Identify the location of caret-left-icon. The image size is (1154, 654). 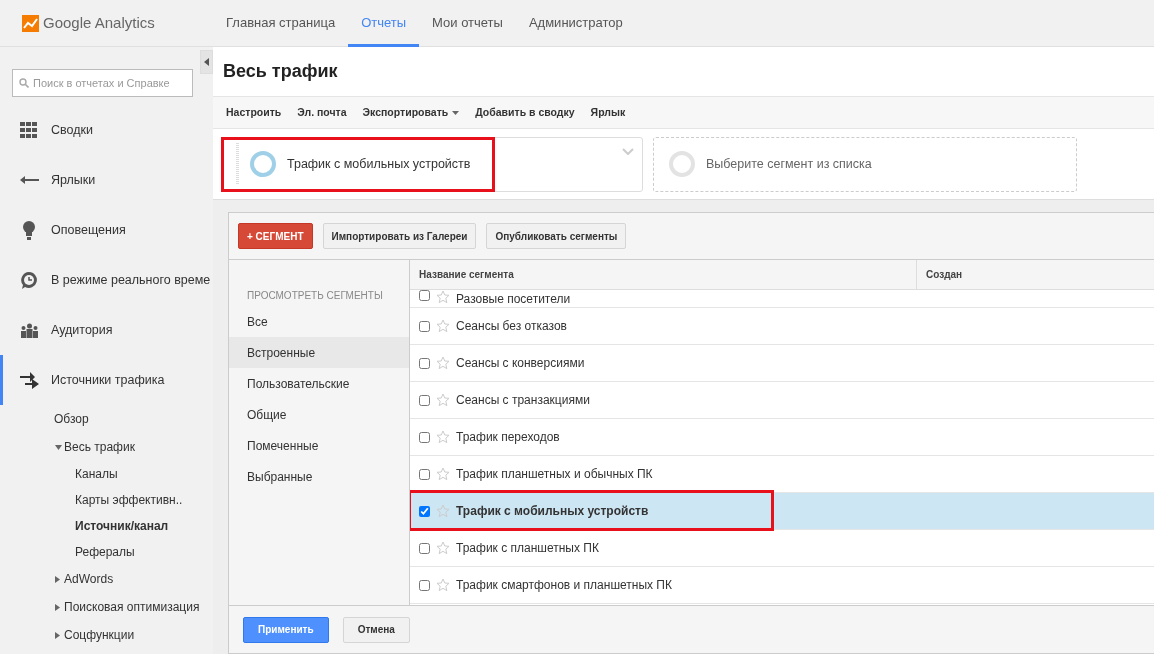
(206, 62).